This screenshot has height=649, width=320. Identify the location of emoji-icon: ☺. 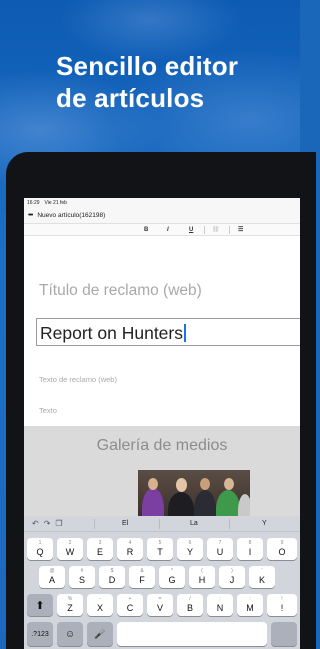
(70, 634).